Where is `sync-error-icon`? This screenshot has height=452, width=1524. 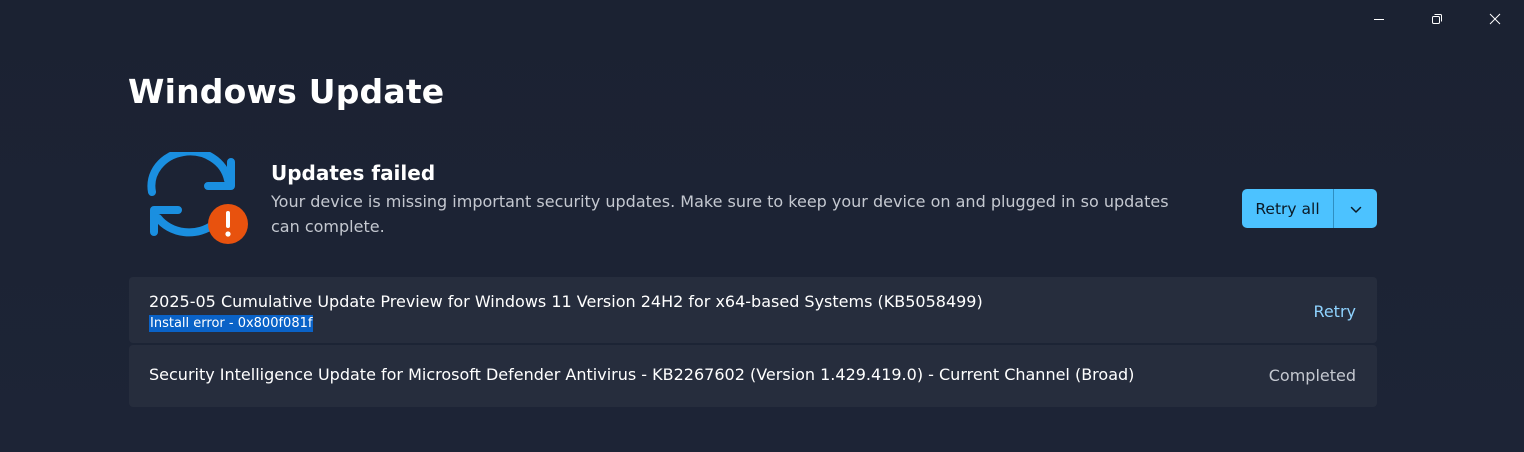
sync-error-icon is located at coordinates (194, 197).